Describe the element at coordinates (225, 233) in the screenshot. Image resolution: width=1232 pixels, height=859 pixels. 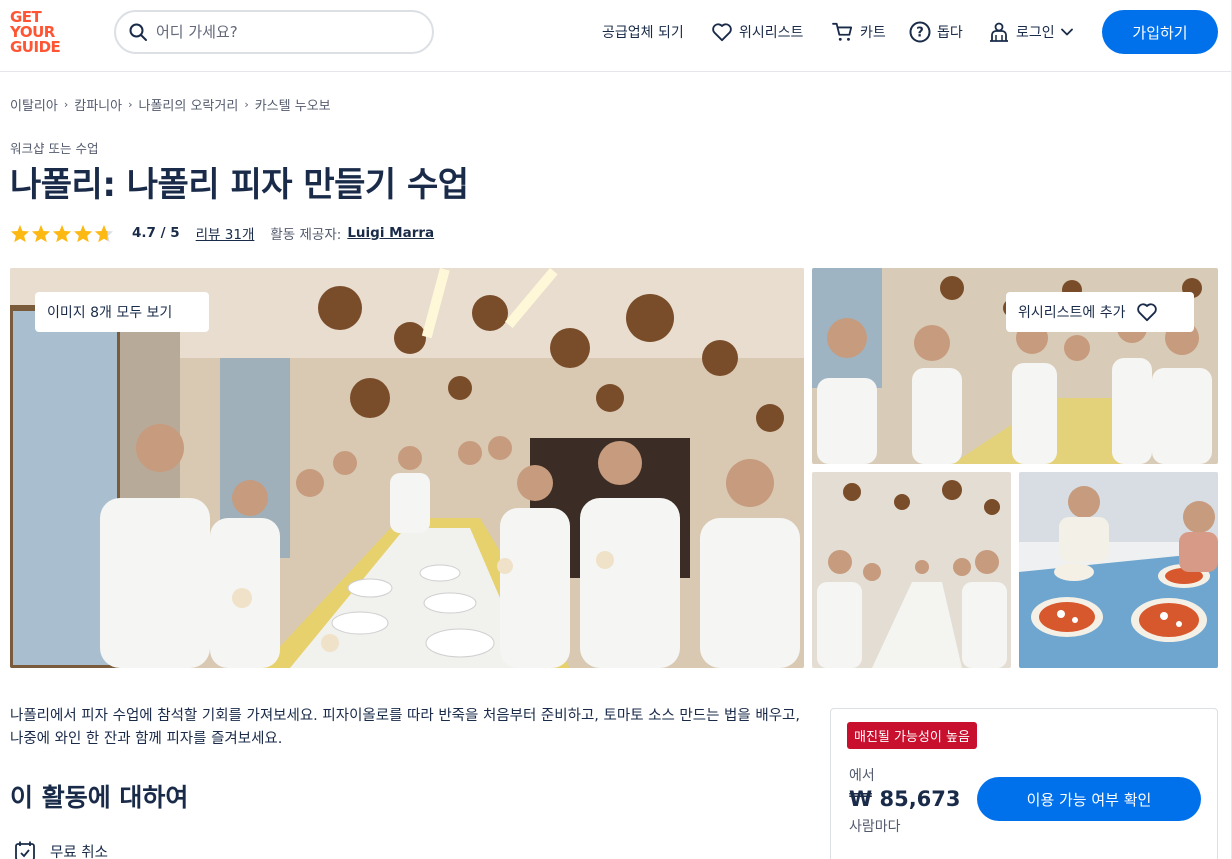
I see `reviews-link: 리뷰 31개` at that location.